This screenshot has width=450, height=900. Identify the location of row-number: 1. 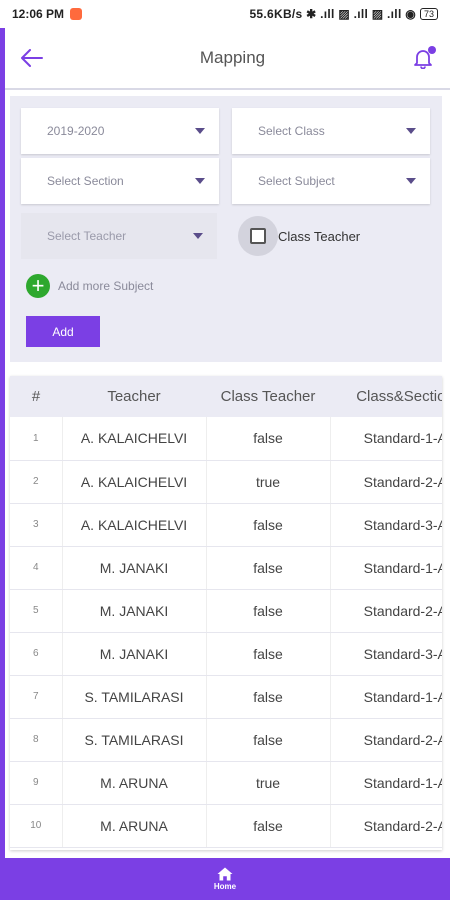
(36, 439).